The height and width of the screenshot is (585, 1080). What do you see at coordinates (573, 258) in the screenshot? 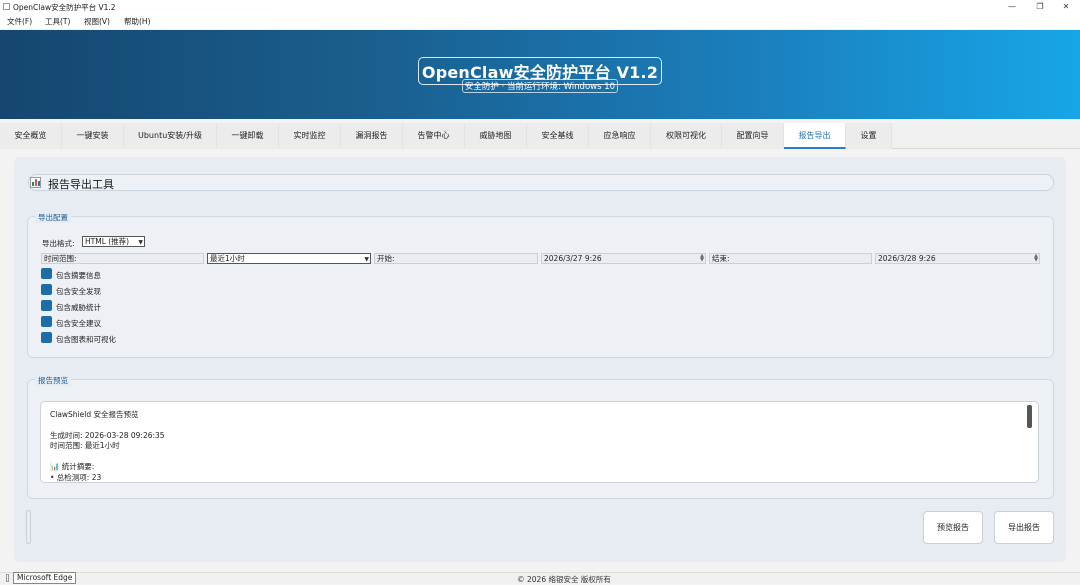
I see `start-datetime-value: 2026/3/27 9:26` at bounding box center [573, 258].